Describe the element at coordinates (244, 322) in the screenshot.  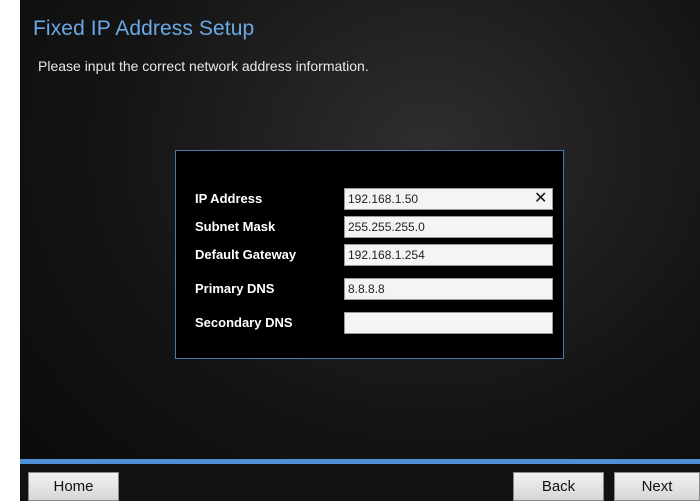
I see `secondary-dns-label: Secondary DNS` at that location.